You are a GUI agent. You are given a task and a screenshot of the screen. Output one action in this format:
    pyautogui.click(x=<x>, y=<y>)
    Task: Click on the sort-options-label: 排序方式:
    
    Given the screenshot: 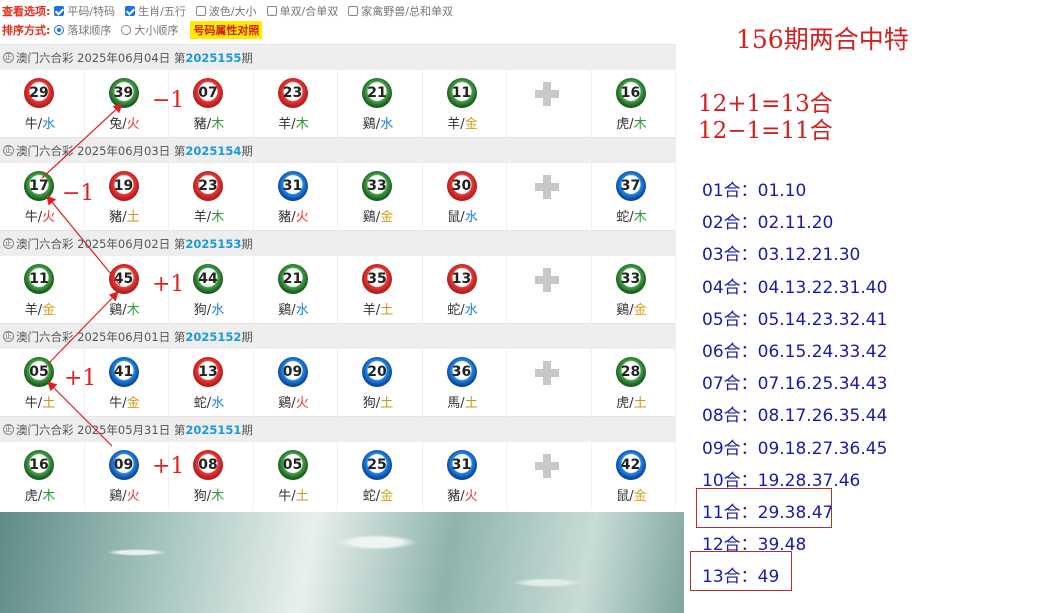 What is the action you would take?
    pyautogui.click(x=26, y=30)
    